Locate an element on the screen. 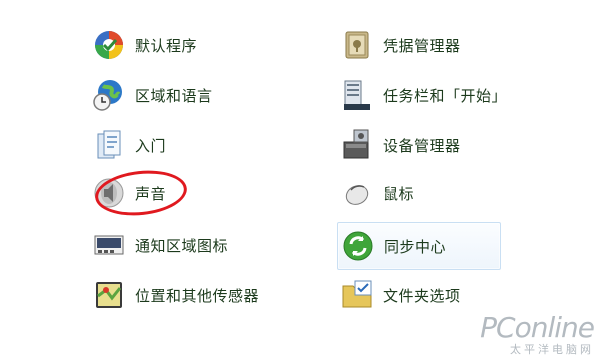 This screenshot has width=600, height=363. item-default-programs: 默认程序 is located at coordinates (144, 45).